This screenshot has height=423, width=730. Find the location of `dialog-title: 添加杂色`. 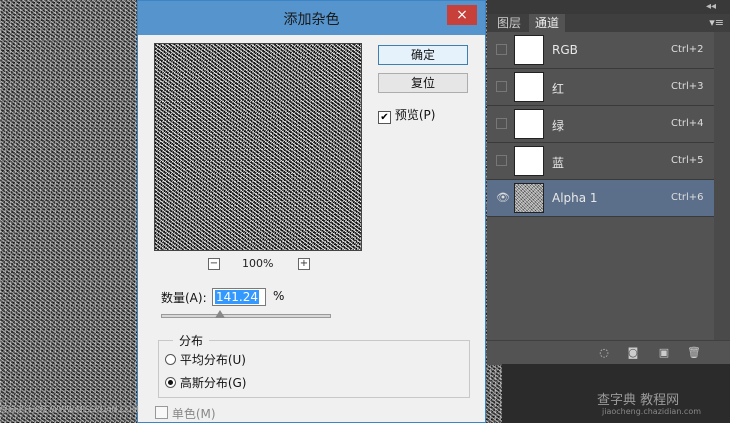

dialog-title: 添加杂色 is located at coordinates (311, 20).